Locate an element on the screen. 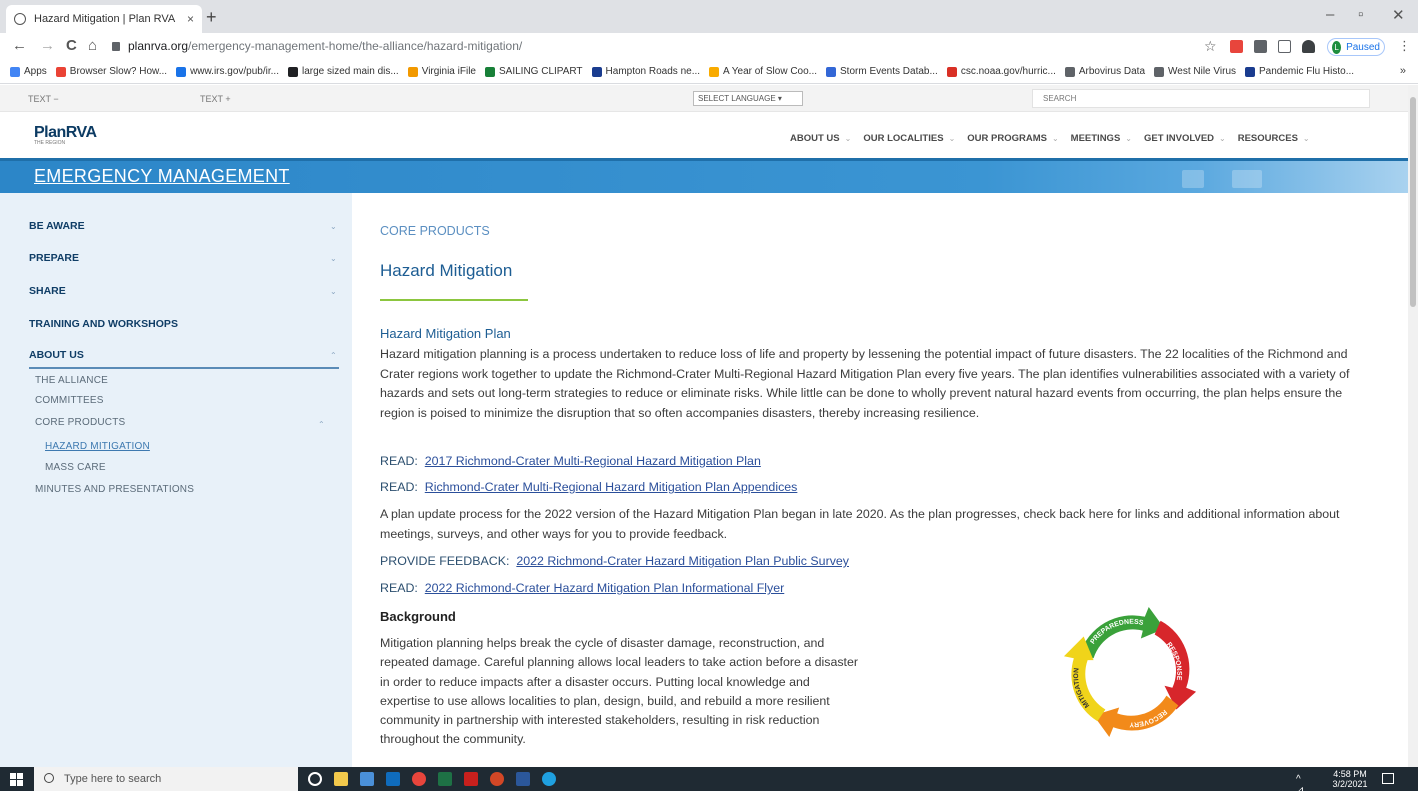 The image size is (1418, 796). bookmark-label: Arbovirus Data is located at coordinates (1112, 71).